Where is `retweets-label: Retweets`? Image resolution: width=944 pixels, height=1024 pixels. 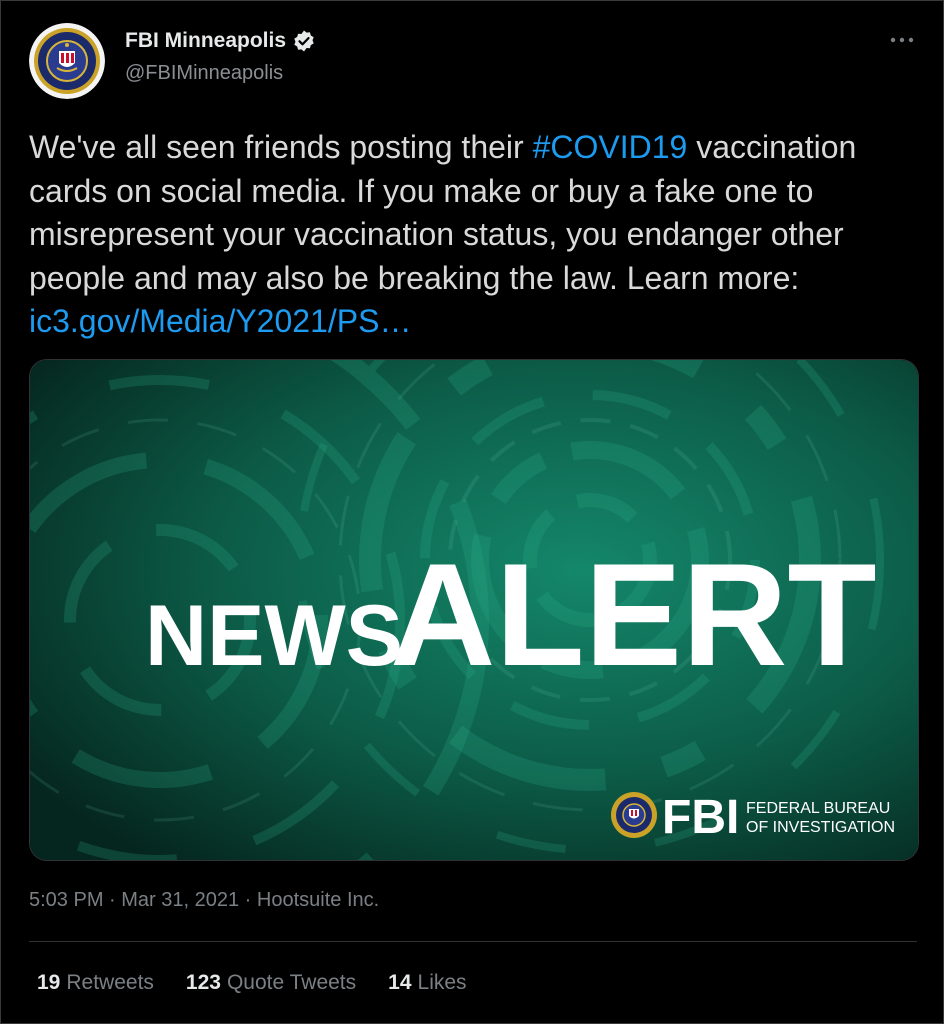
retweets-label: Retweets is located at coordinates (110, 982).